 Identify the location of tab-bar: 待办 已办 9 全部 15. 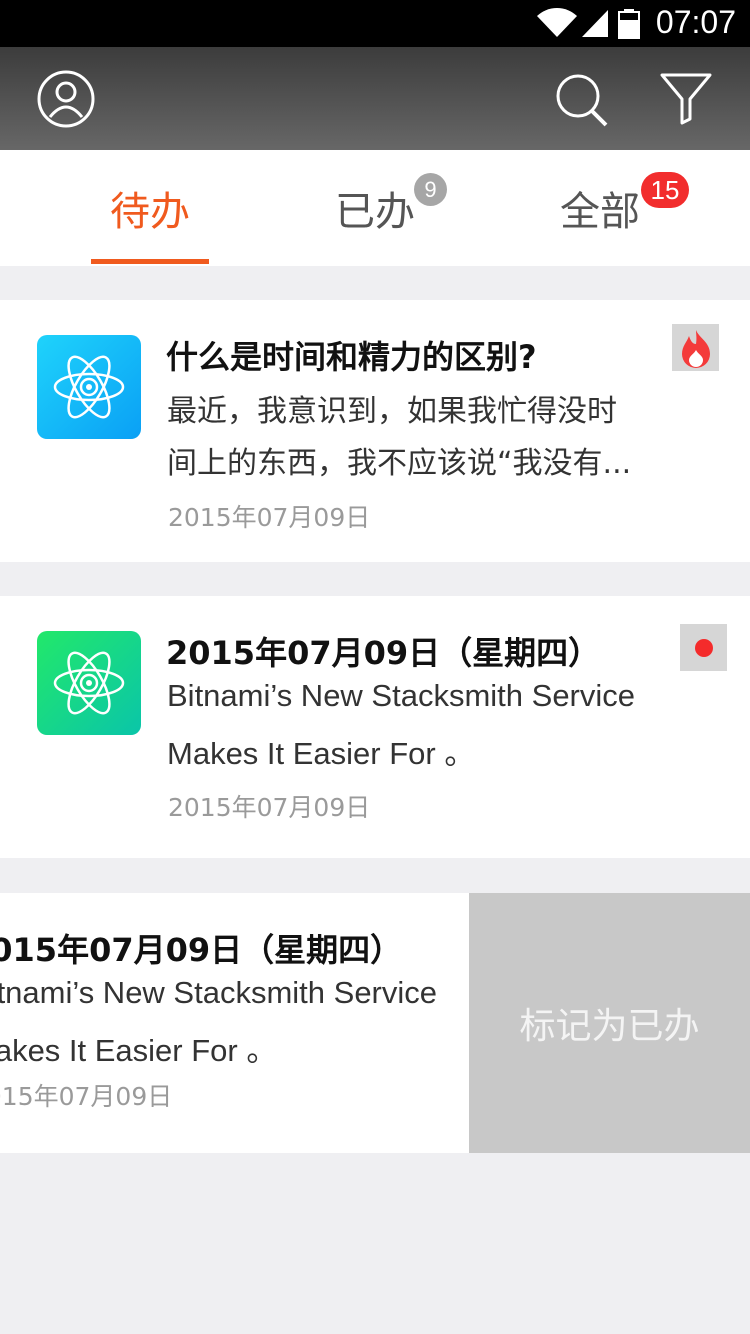
(375, 208).